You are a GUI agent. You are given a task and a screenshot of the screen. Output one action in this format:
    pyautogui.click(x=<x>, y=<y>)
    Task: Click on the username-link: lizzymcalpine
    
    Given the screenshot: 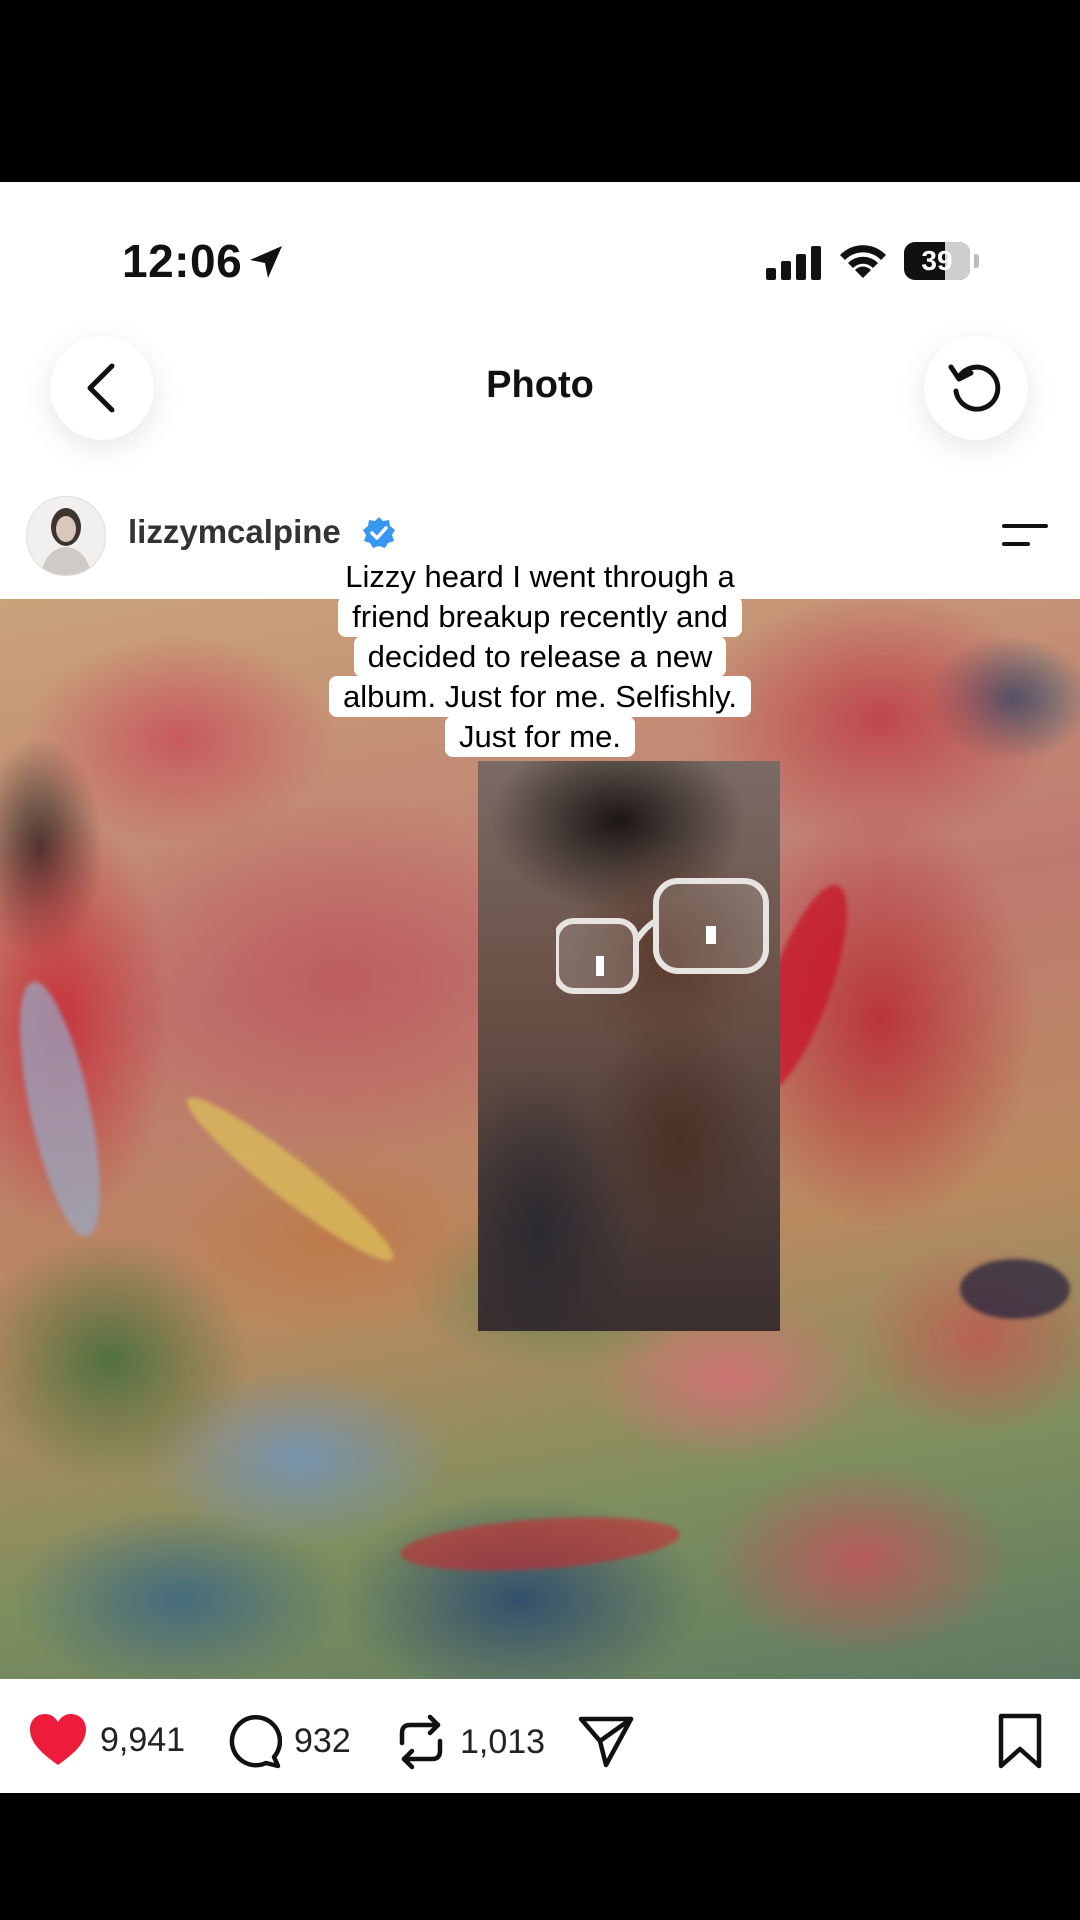 What is the action you would take?
    pyautogui.click(x=234, y=532)
    